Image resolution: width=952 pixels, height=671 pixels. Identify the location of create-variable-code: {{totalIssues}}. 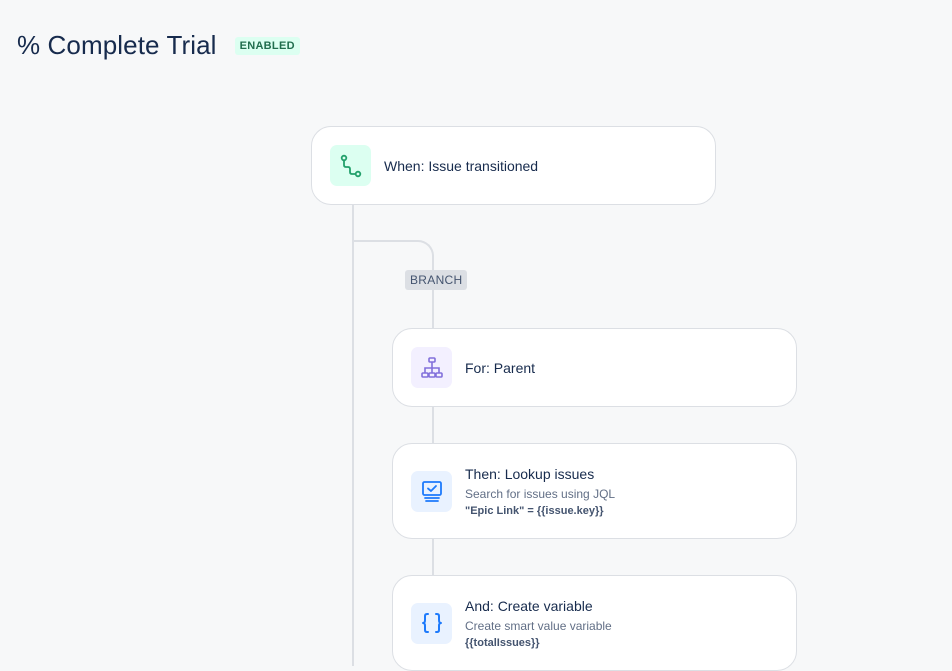
(502, 642).